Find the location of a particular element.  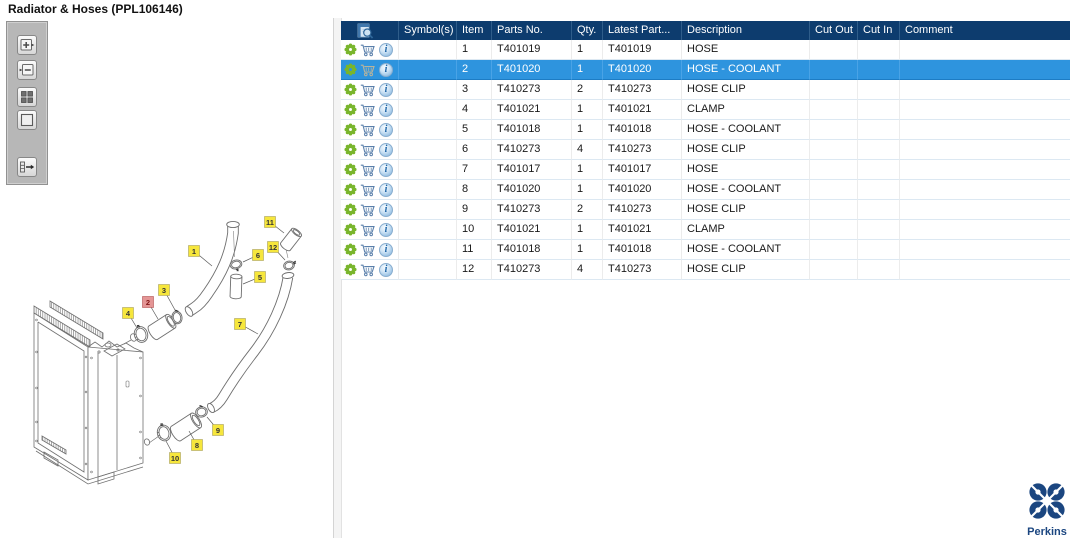

cell-item: 9 is located at coordinates (474, 210).